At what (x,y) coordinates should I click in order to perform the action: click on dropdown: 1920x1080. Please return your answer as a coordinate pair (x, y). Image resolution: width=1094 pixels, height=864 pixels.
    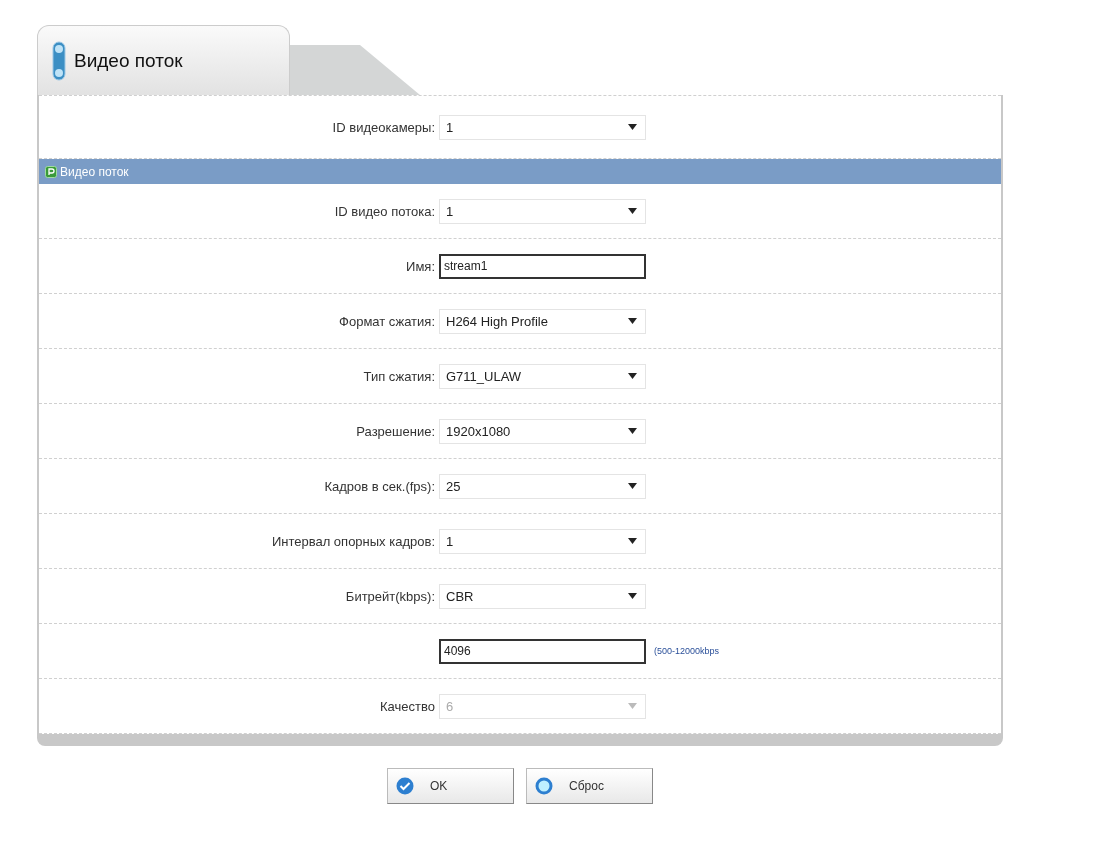
    Looking at the image, I should click on (542, 431).